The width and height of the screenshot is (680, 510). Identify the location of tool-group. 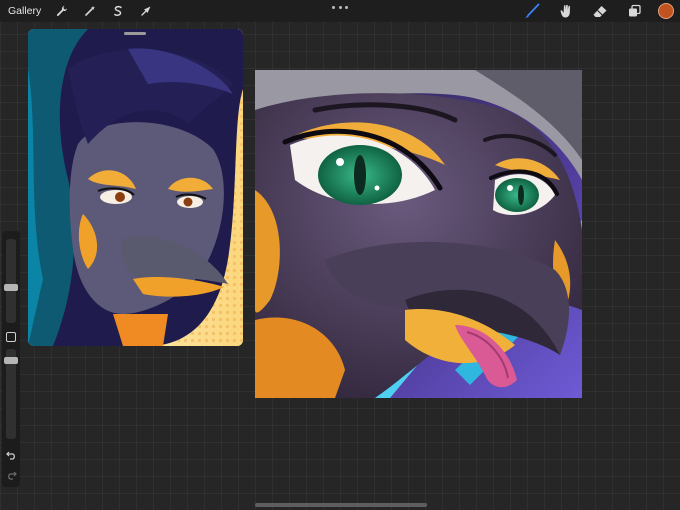
(594, 11).